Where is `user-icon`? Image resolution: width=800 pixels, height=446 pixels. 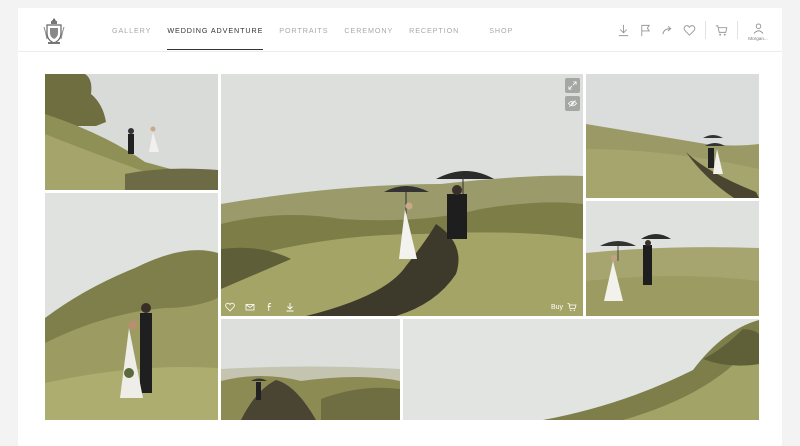 user-icon is located at coordinates (758, 28).